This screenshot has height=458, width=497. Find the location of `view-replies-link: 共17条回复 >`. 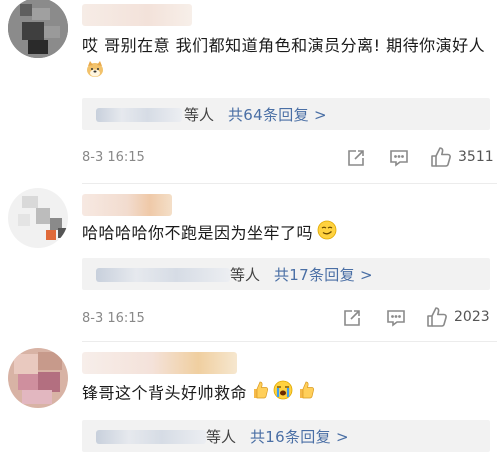

view-replies-link: 共17条回复 > is located at coordinates (323, 274).